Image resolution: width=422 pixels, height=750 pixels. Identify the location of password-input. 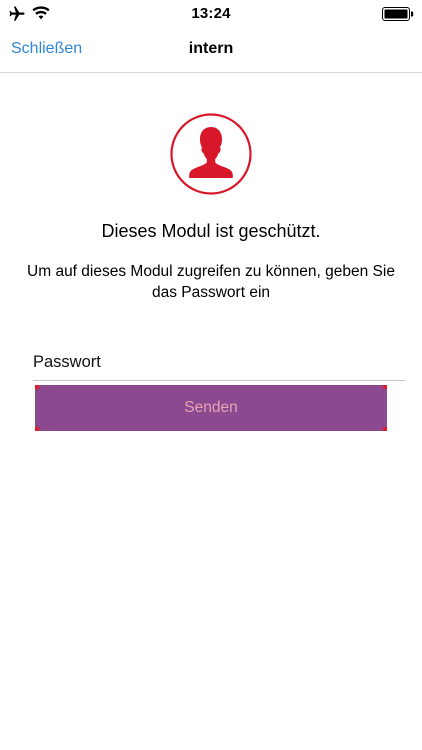
(219, 362).